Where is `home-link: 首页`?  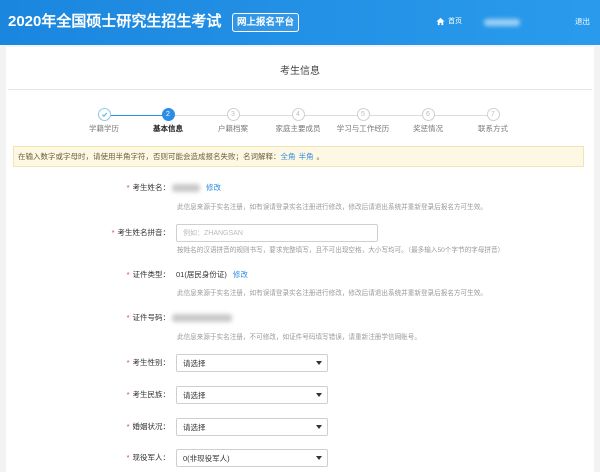
home-link: 首页 is located at coordinates (449, 21).